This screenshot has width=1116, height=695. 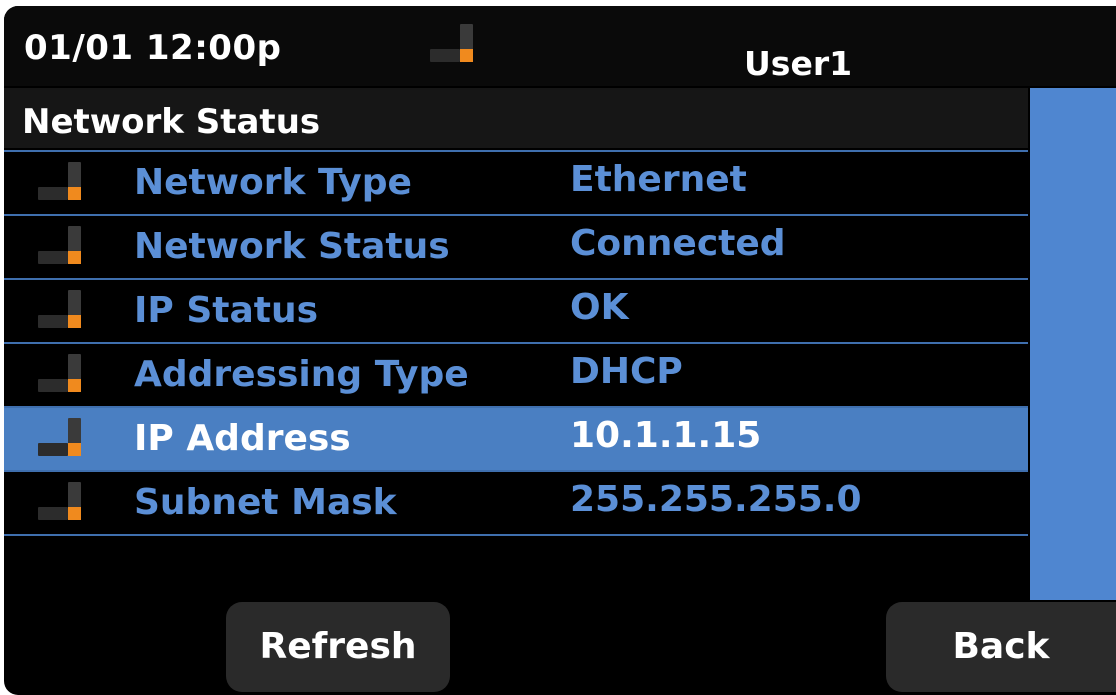 I want to click on item-label: IP Address, so click(x=242, y=438).